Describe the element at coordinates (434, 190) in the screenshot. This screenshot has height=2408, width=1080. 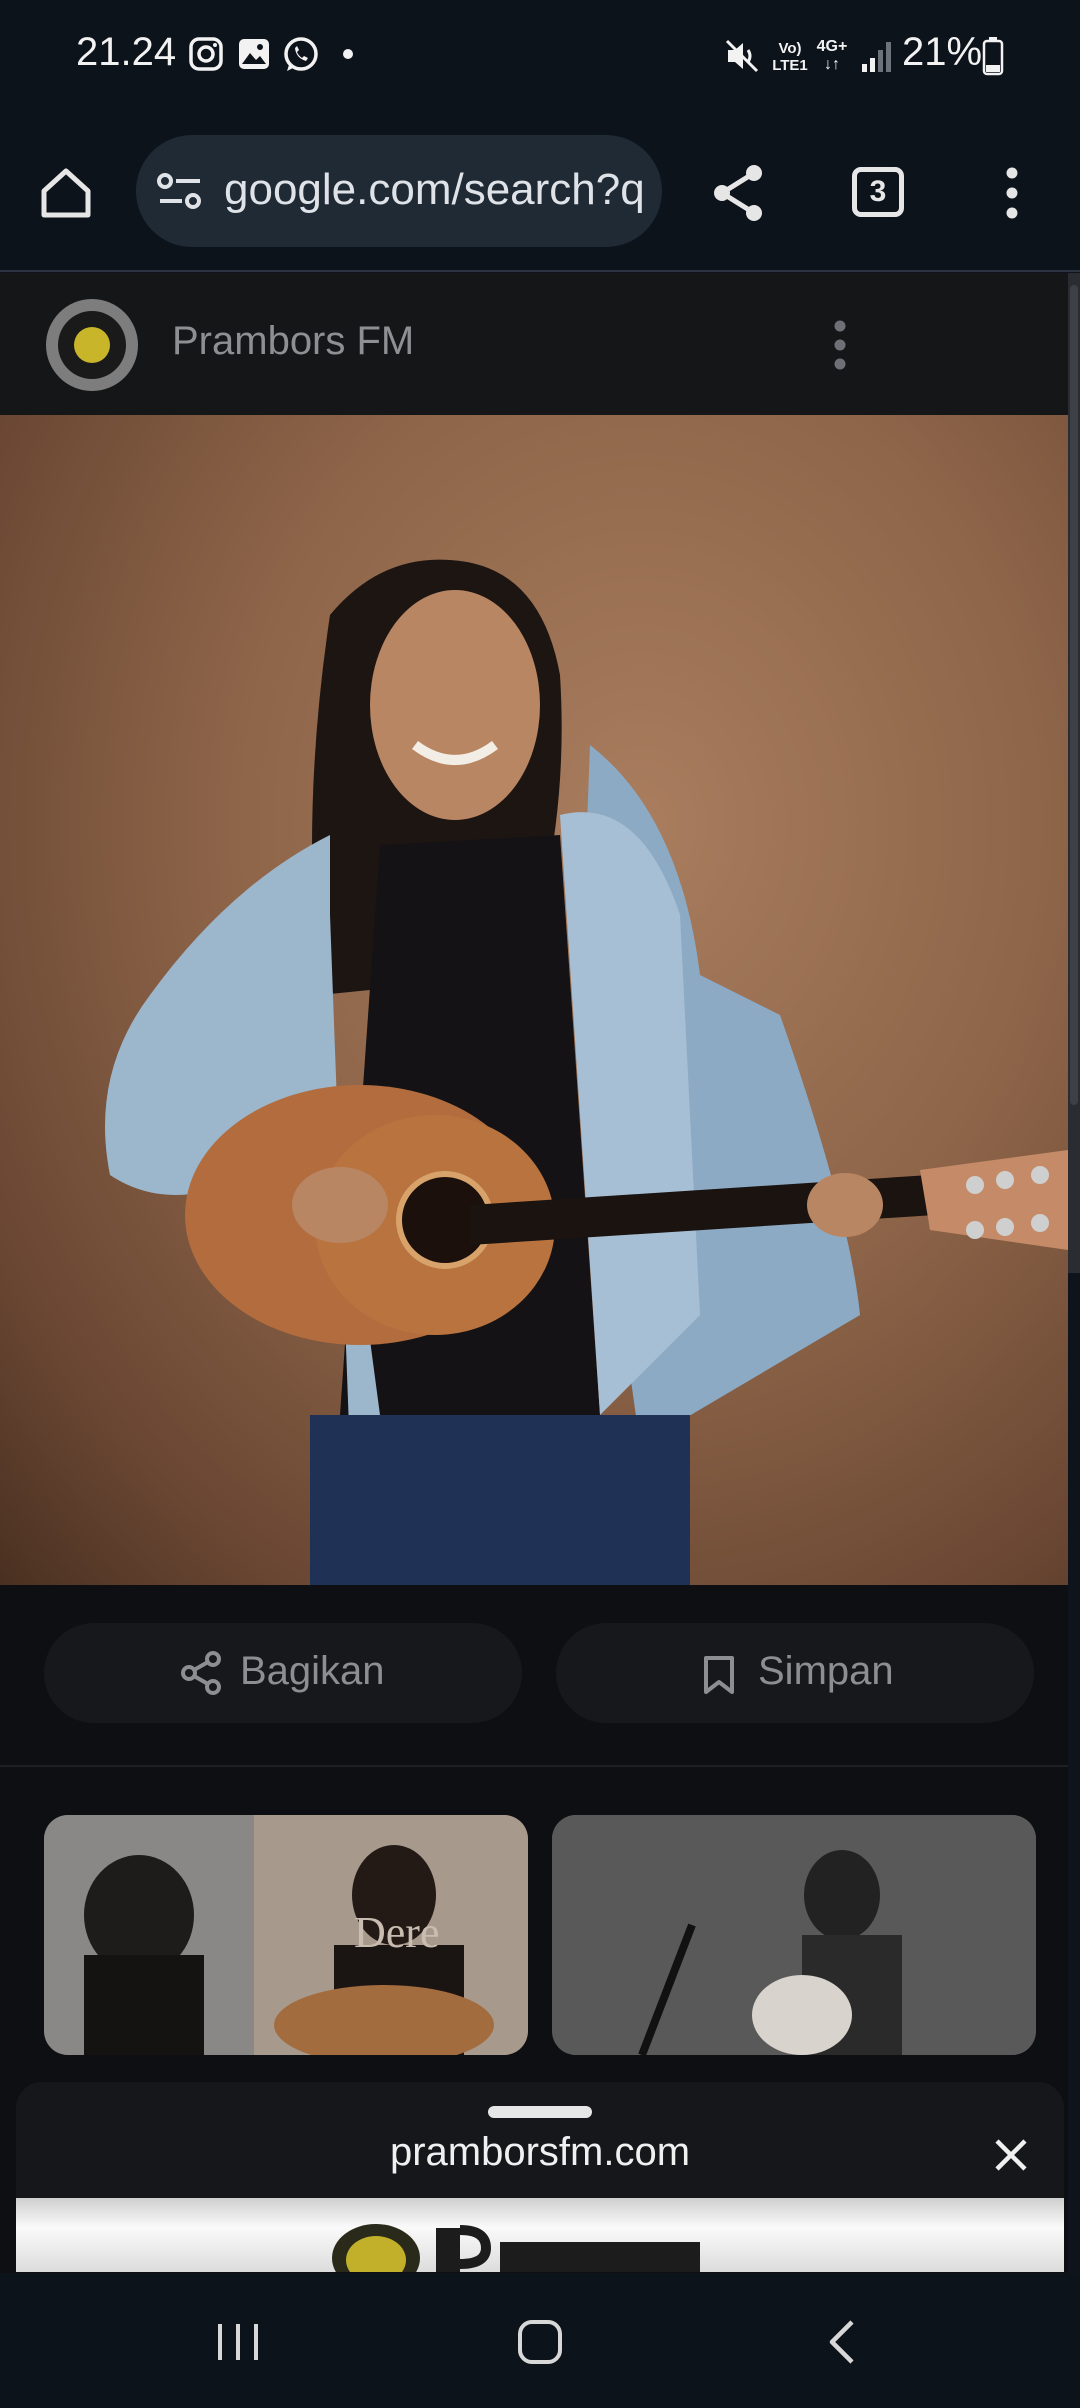
I see `url-text: google.com/search?q` at that location.